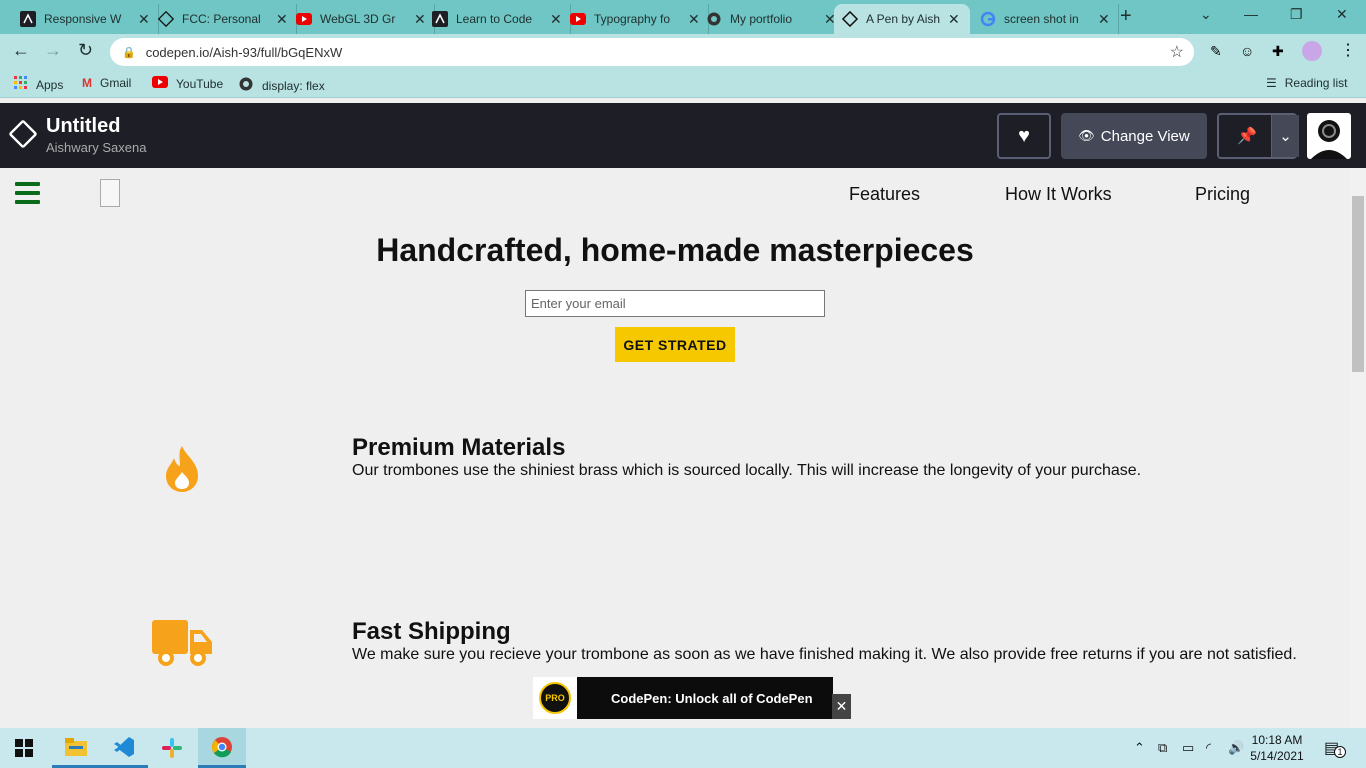 The image size is (1366, 768). Describe the element at coordinates (129, 52) in the screenshot. I see `lock-icon: 🔒` at that location.